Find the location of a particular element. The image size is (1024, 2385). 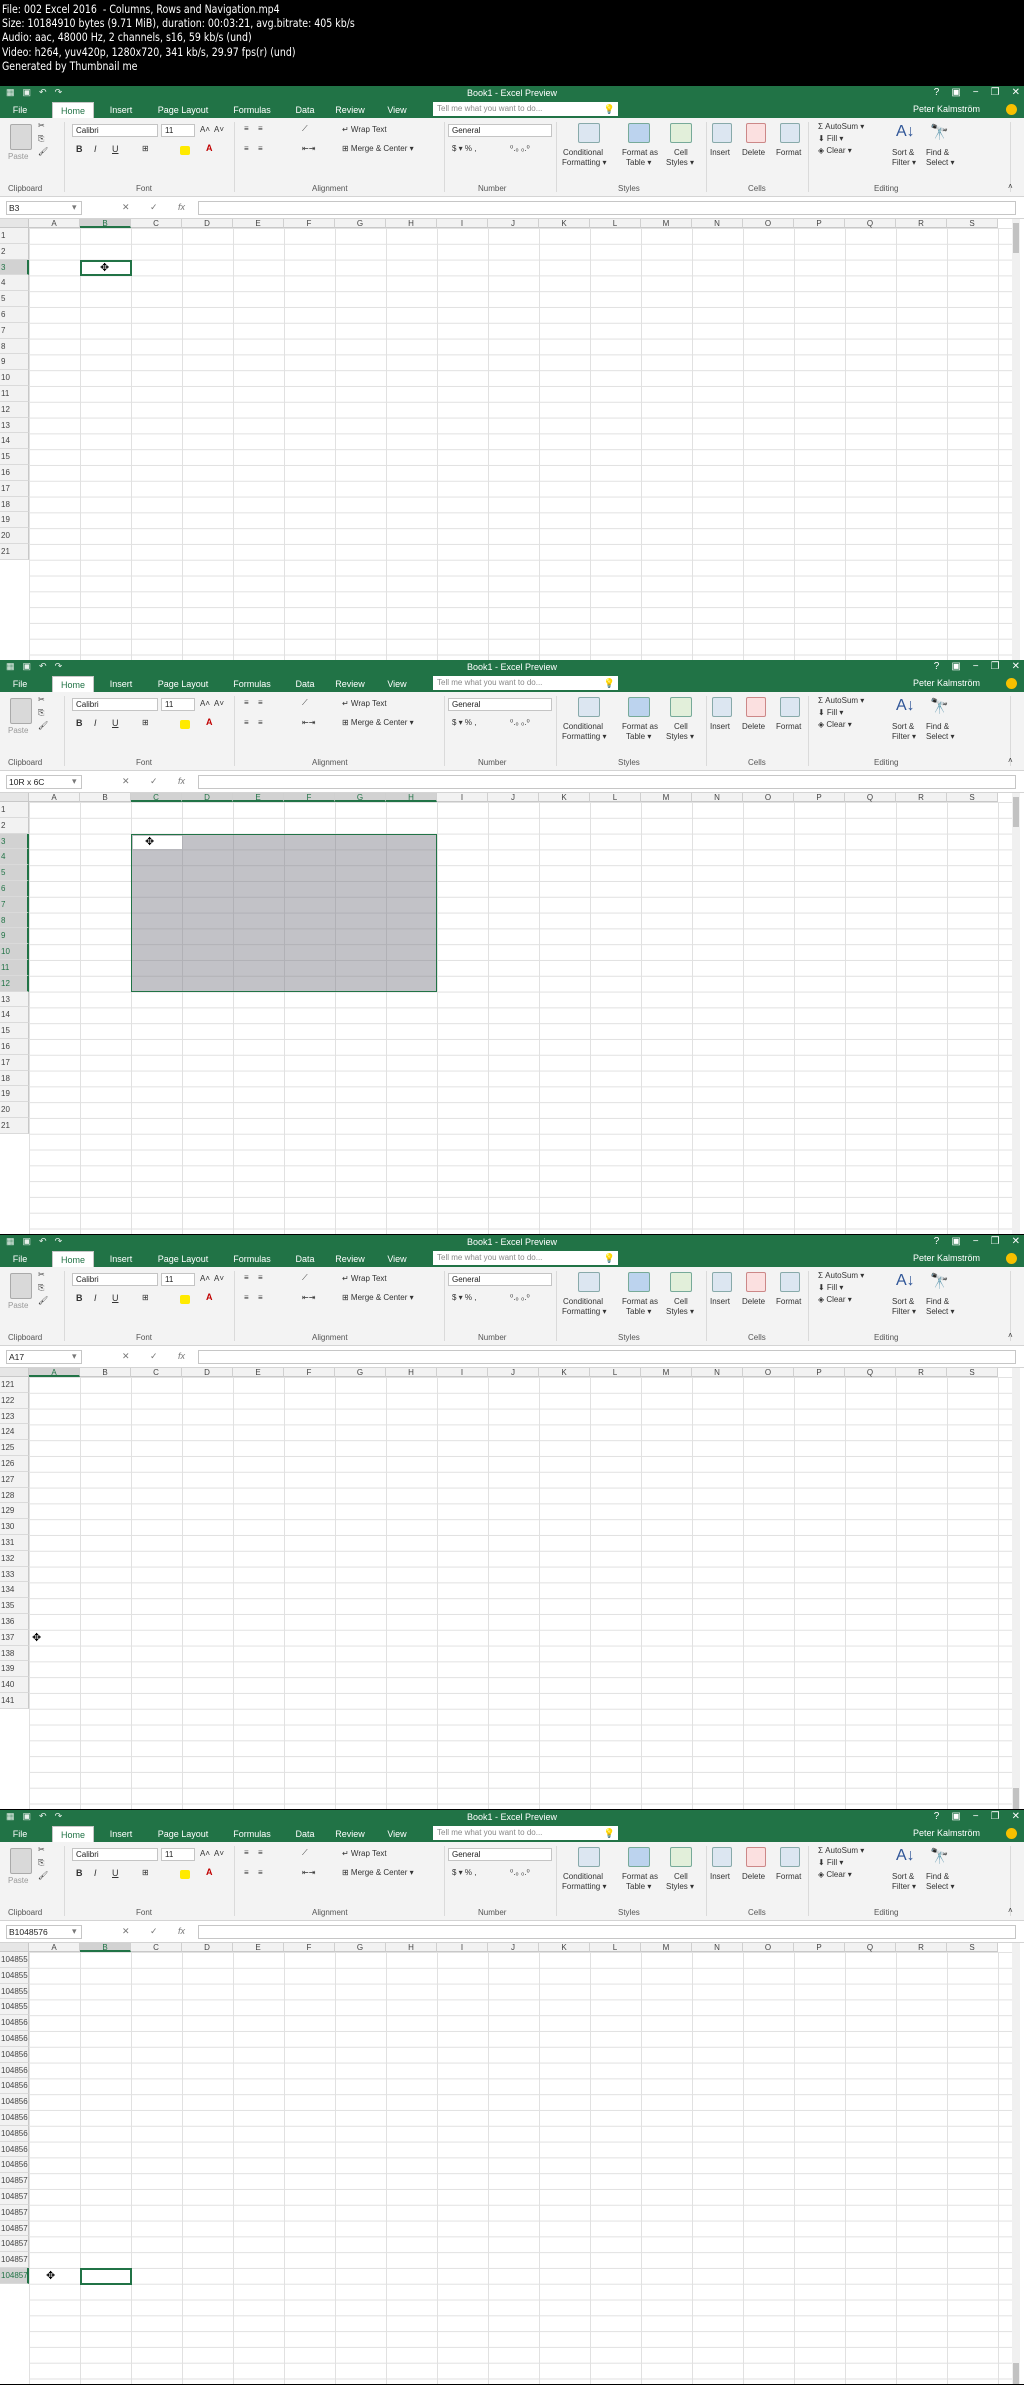

help-icon: ? is located at coordinates (937, 1816).